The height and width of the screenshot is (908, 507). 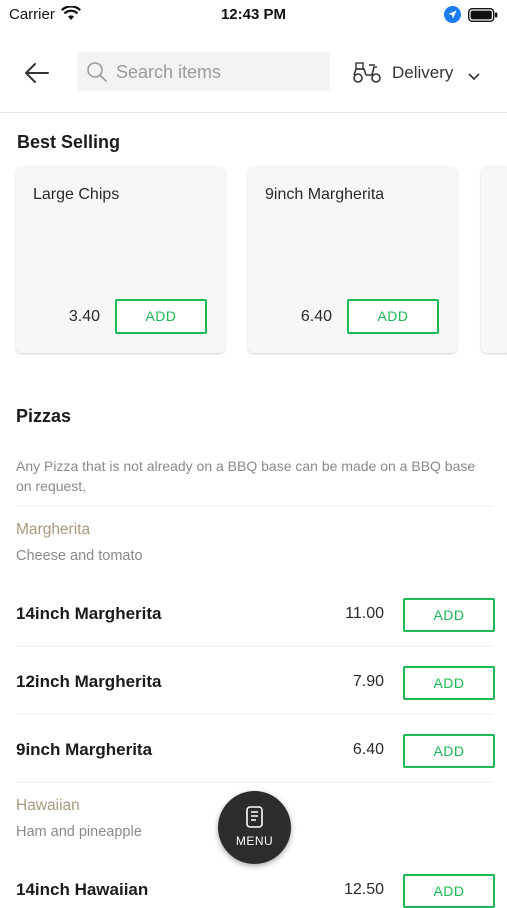 I want to click on category-description: Ham and pineapple, so click(x=79, y=832).